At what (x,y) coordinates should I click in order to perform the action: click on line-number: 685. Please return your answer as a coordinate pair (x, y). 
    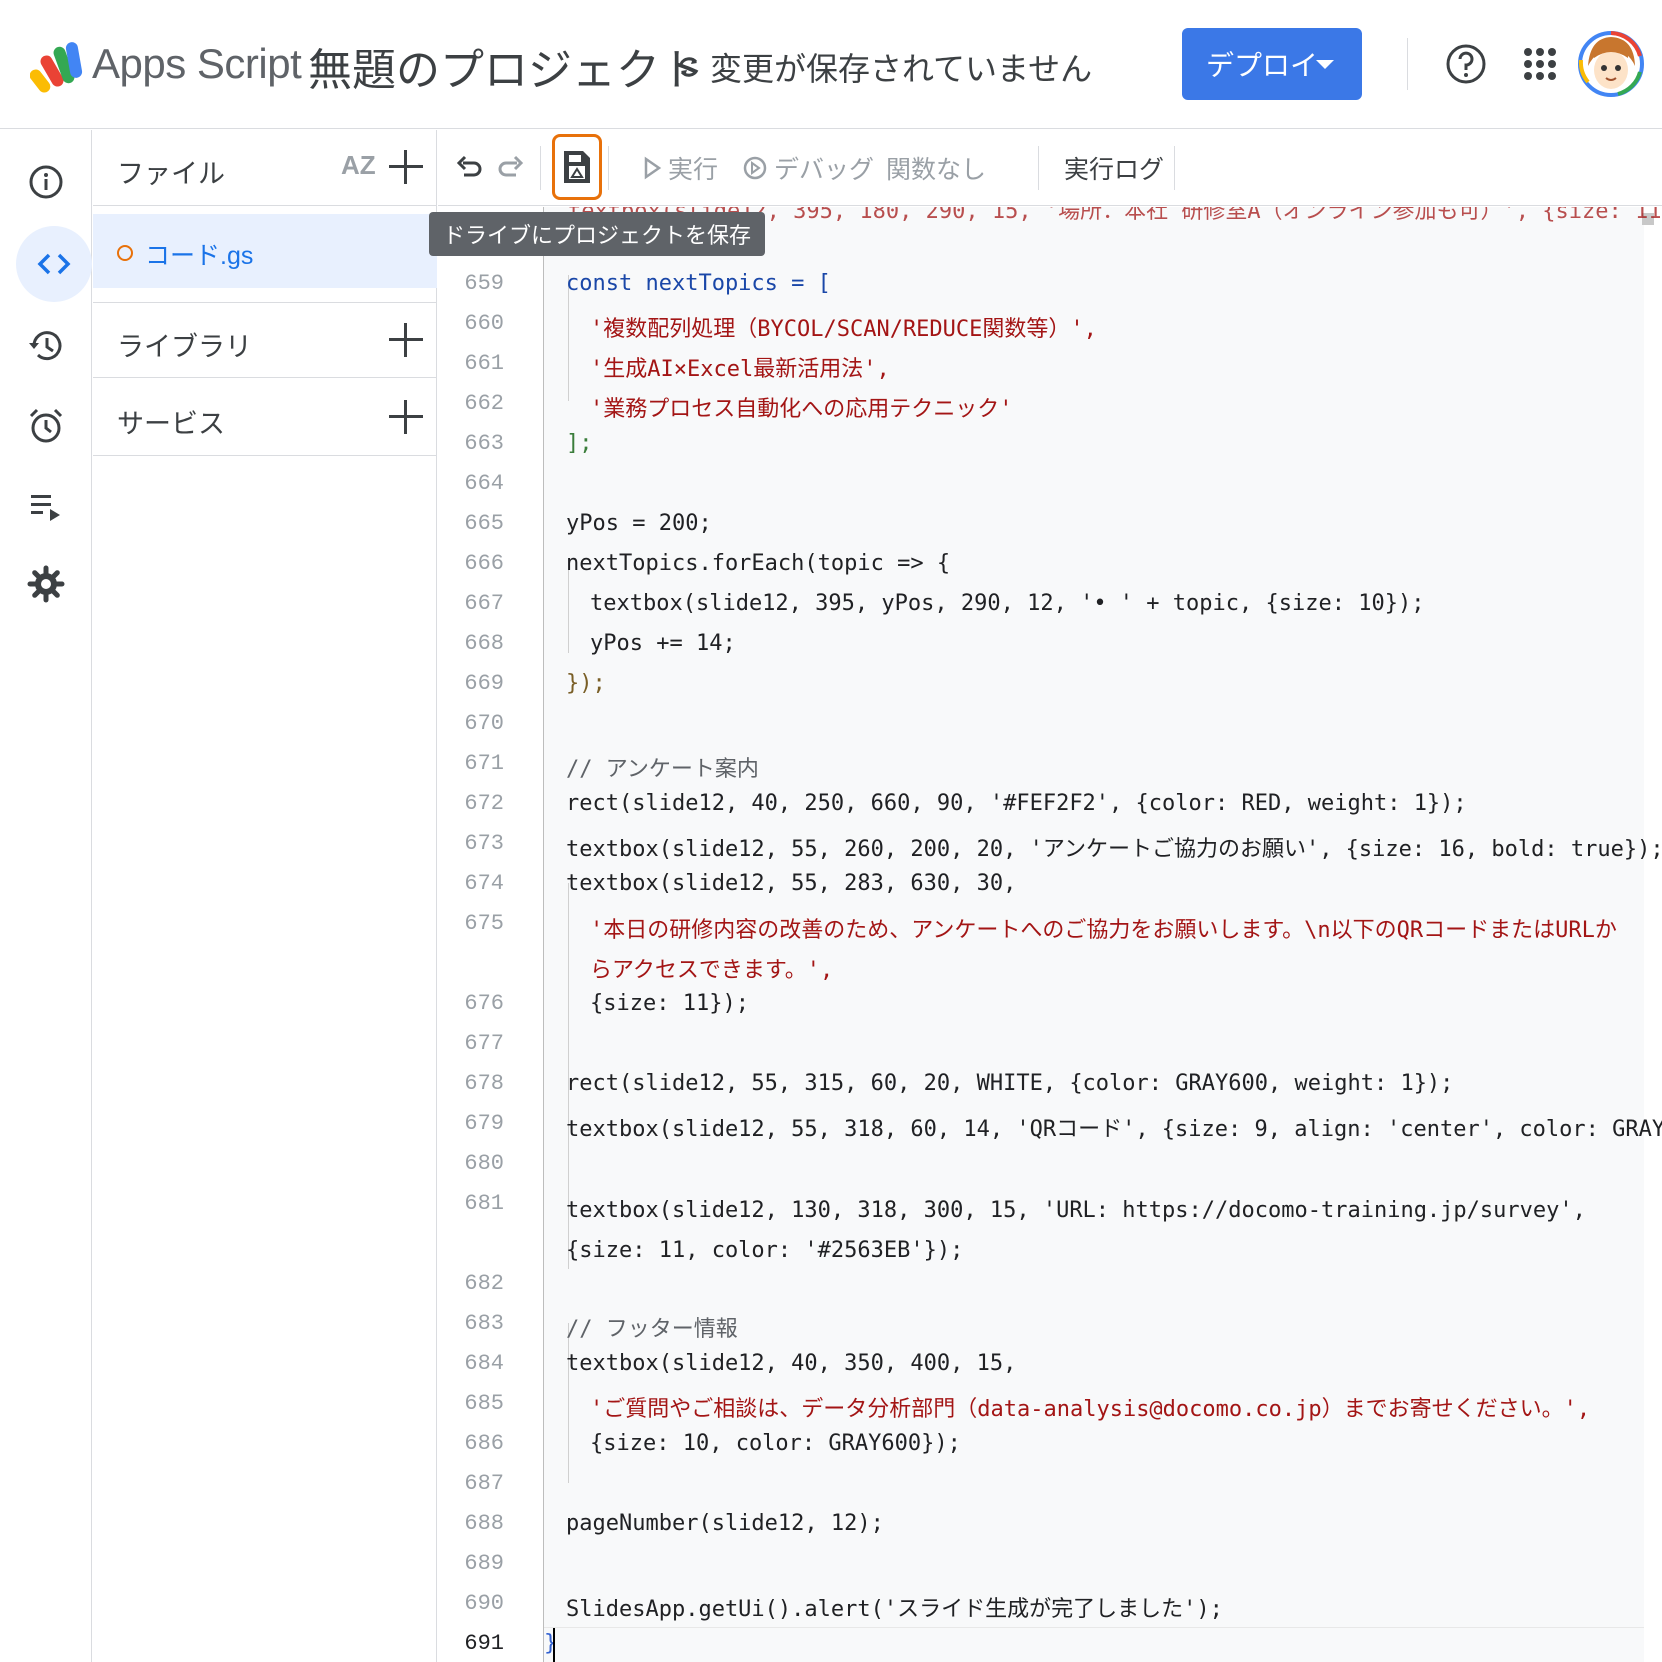
    Looking at the image, I should click on (484, 1403).